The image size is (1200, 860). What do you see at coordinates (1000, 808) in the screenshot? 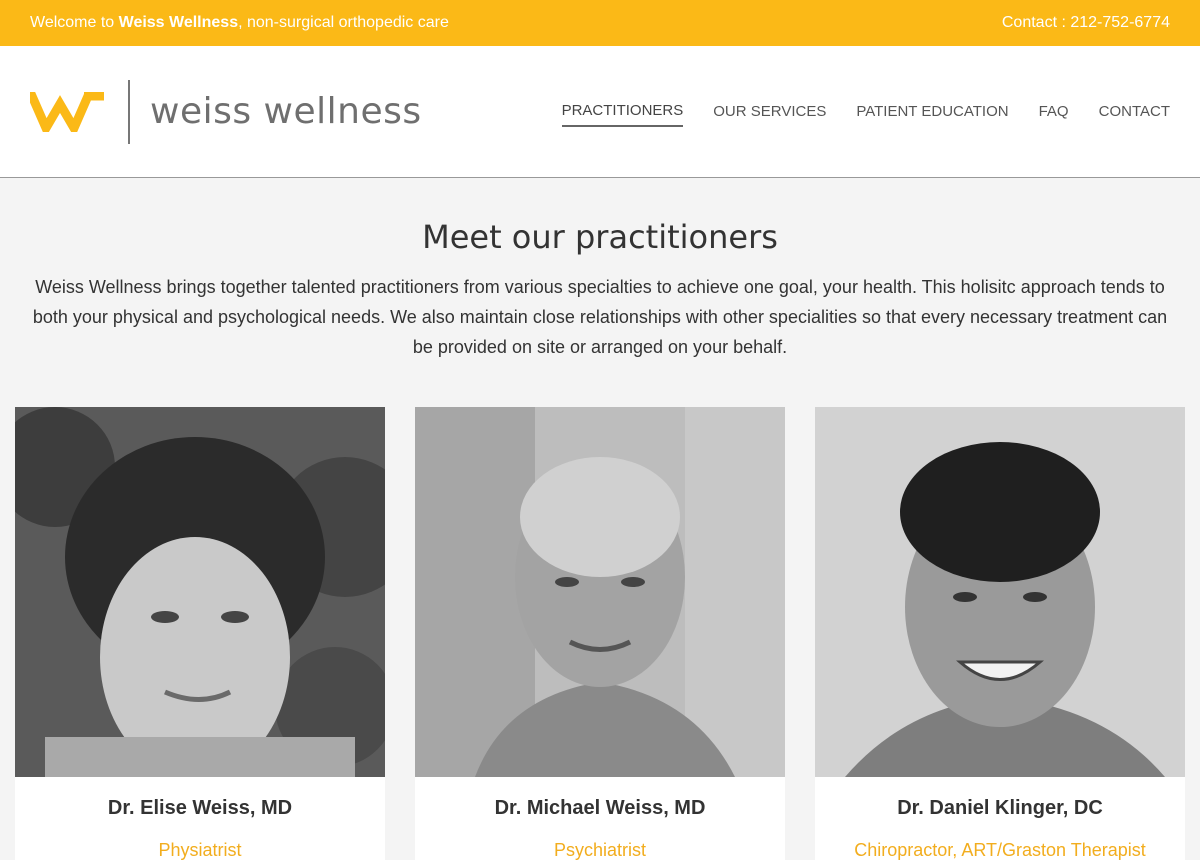
I see `practitioner-name: Dr. Daniel Klinger, DC` at bounding box center [1000, 808].